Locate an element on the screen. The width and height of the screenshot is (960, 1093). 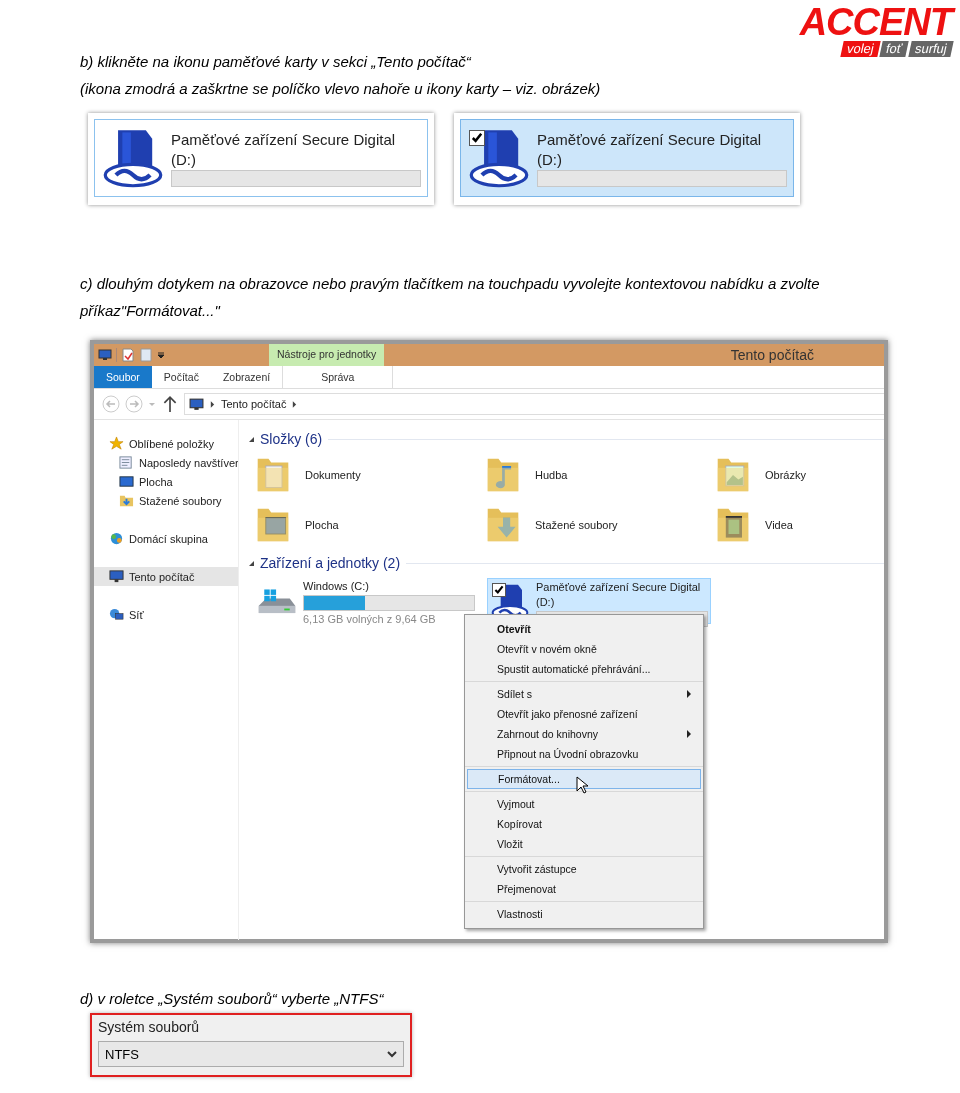
nav-item: Tento počítač is located at coordinates (166, 576).